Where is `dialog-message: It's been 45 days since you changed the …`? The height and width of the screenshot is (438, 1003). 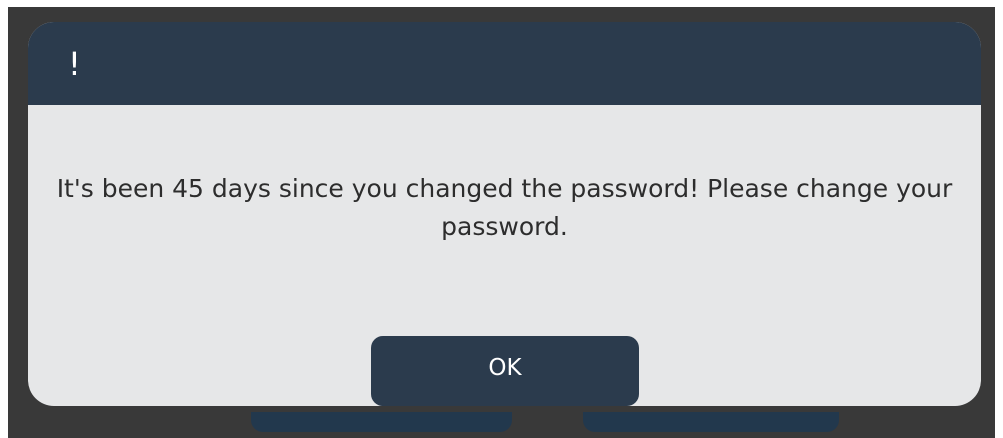
dialog-message: It's been 45 days since you changed the … is located at coordinates (504, 207).